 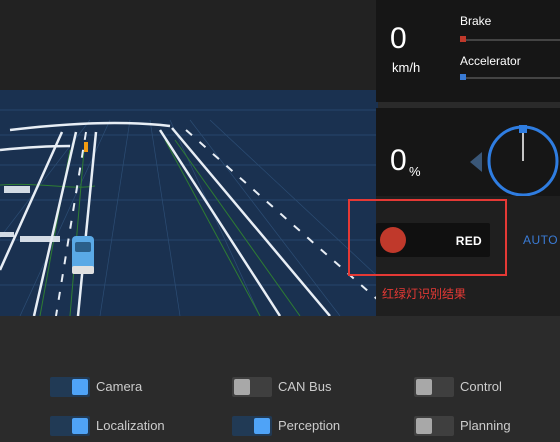 What do you see at coordinates (70, 387) in the screenshot?
I see `camera-toggle` at bounding box center [70, 387].